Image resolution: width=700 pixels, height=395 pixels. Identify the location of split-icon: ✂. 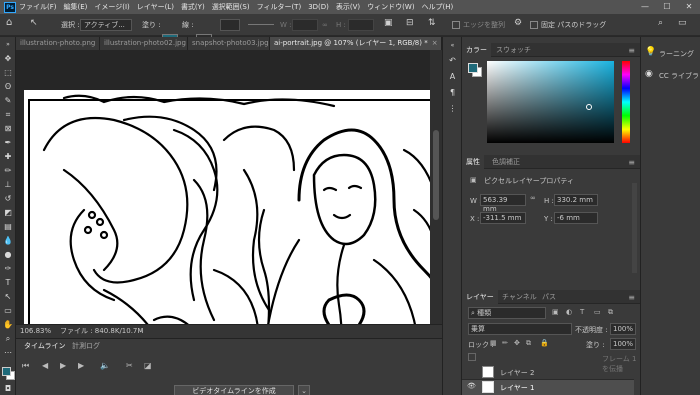
(129, 365).